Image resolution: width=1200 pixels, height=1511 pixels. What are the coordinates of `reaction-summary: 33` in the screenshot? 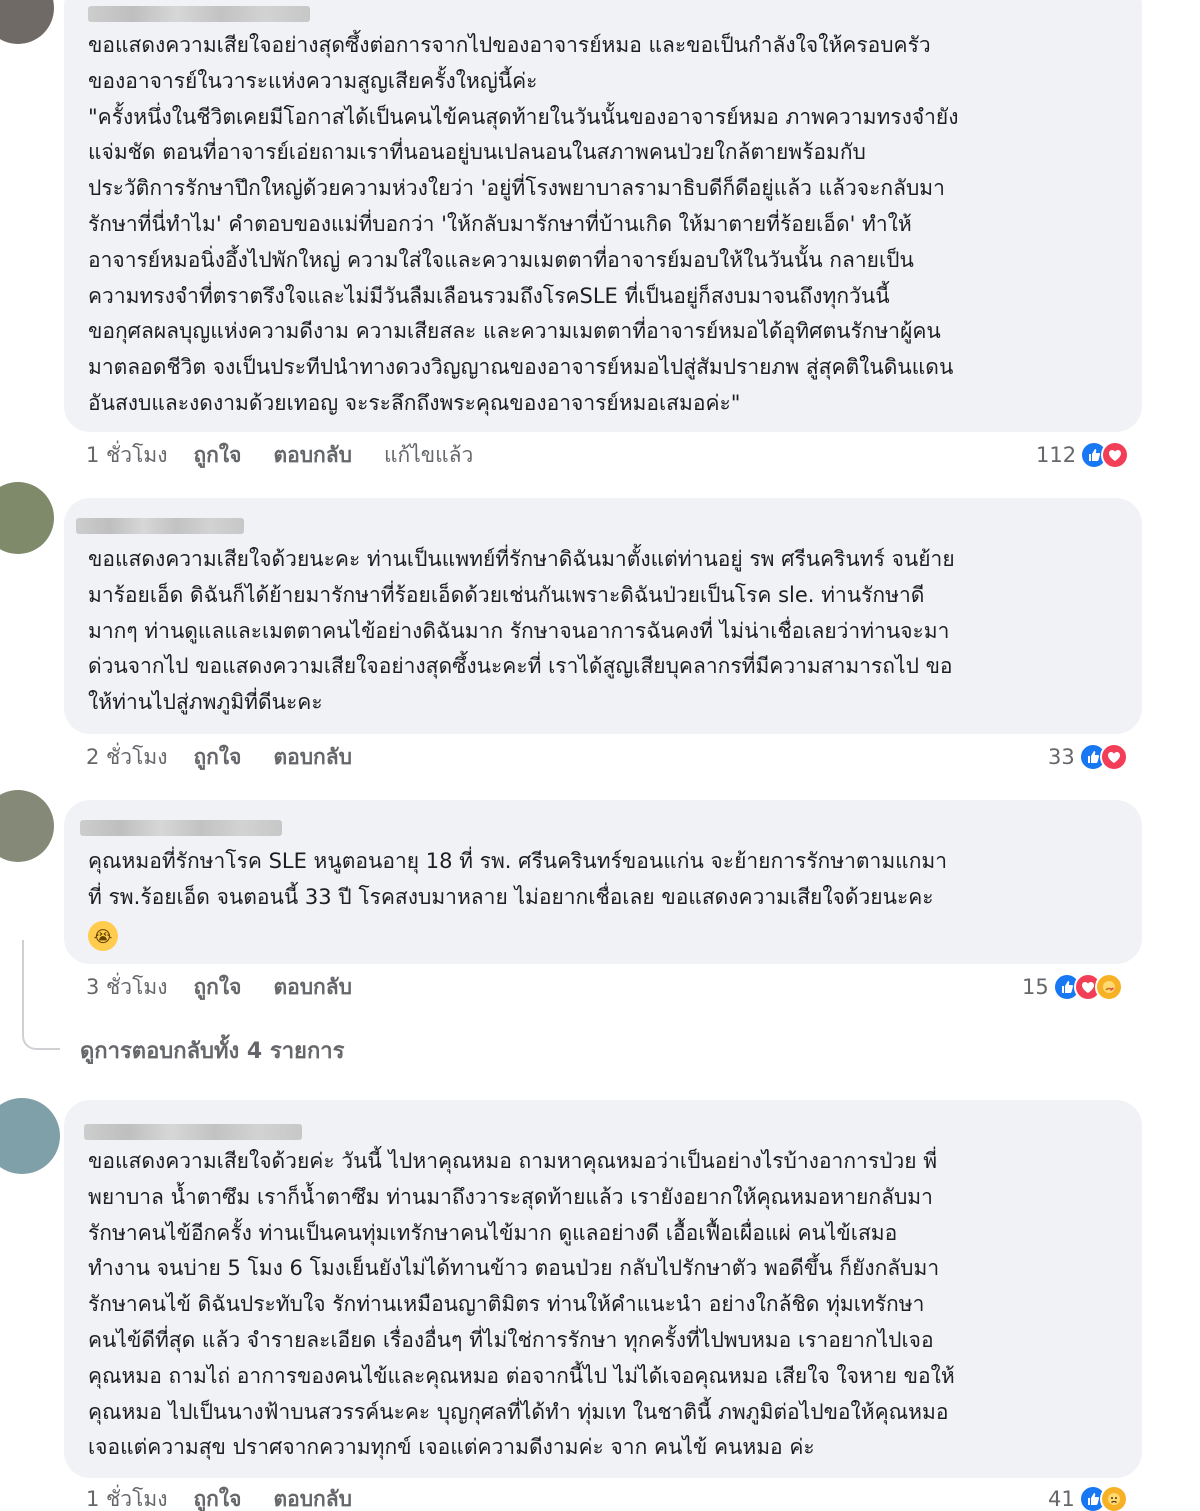 It's located at (1088, 757).